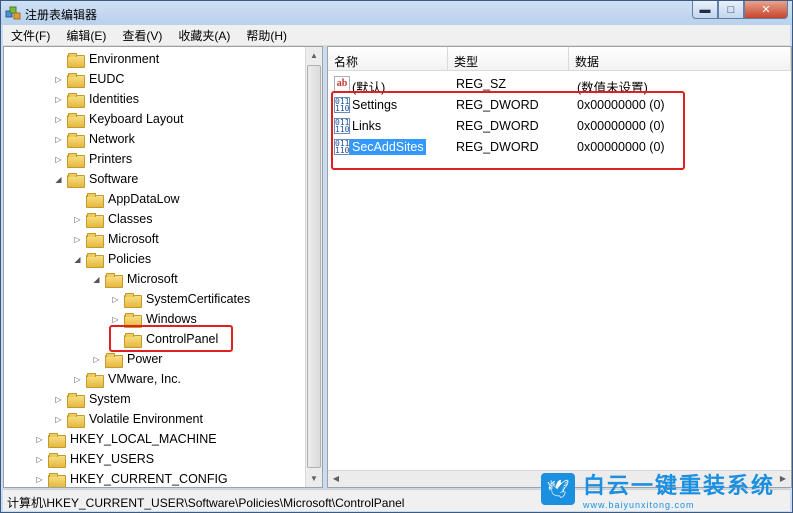  Describe the element at coordinates (112, 459) in the screenshot. I see `tree-item-label: HKEY_USERS` at that location.